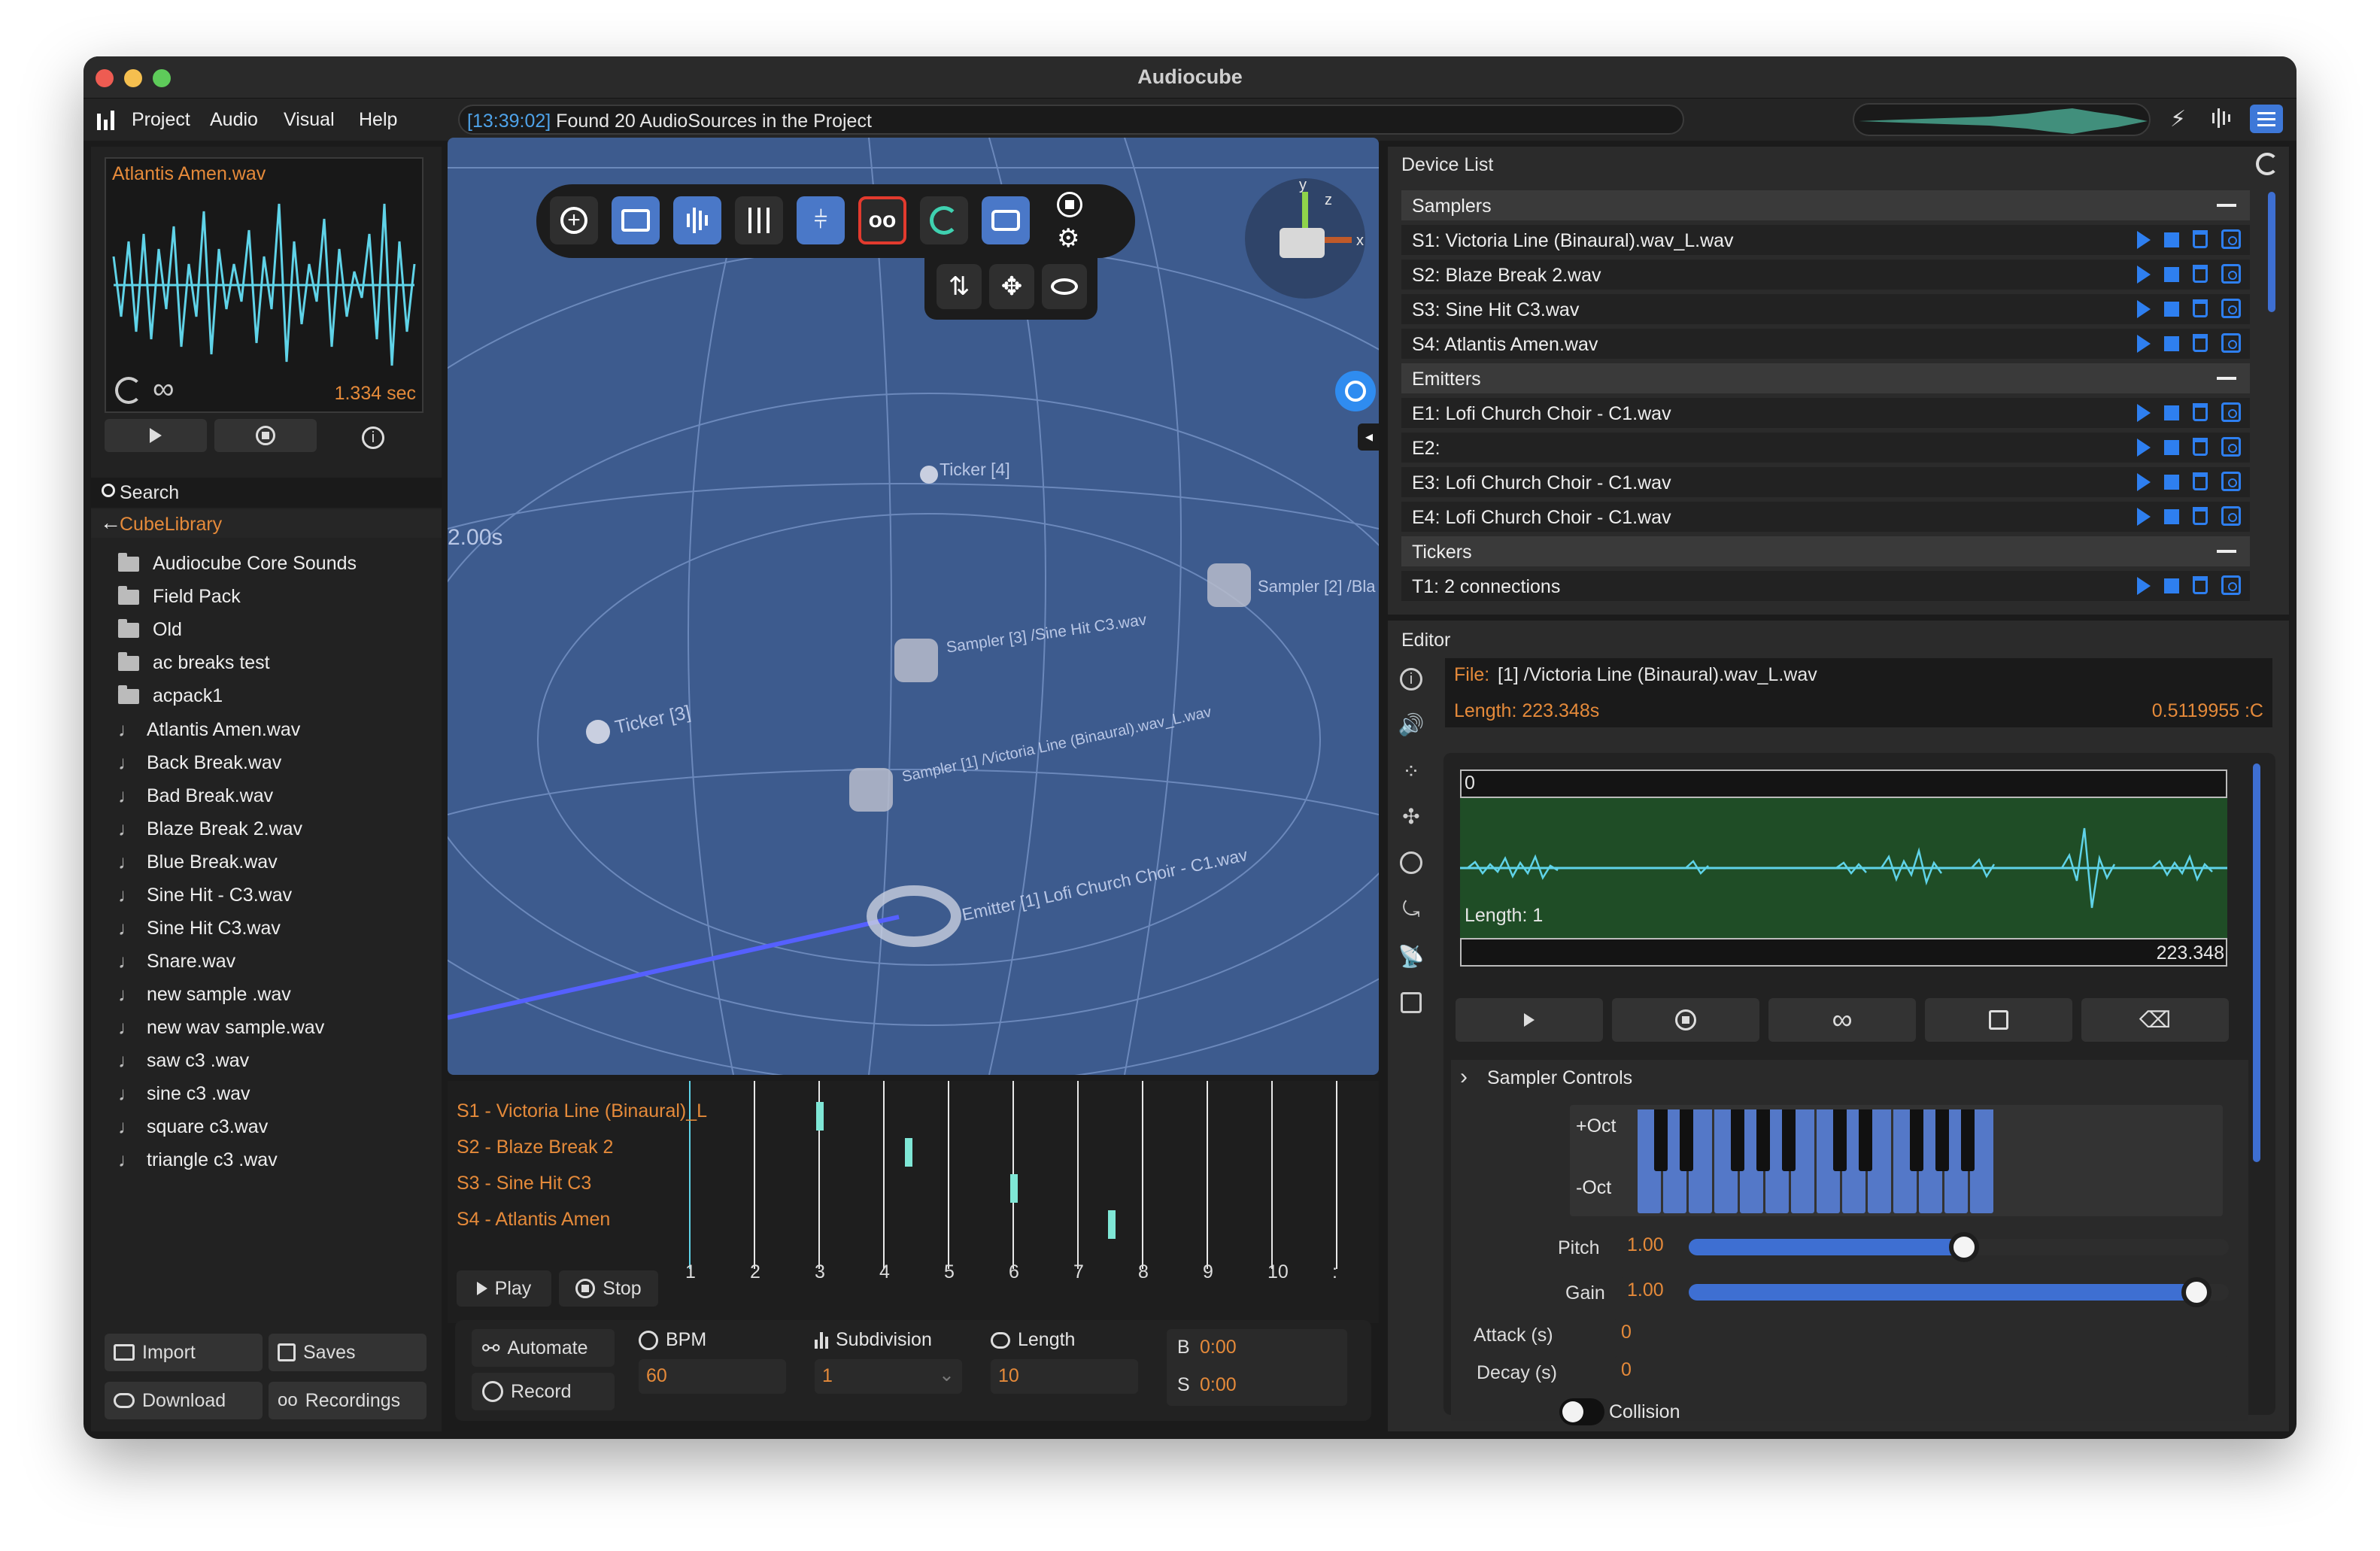  What do you see at coordinates (309, 120) in the screenshot?
I see `menu-visual: Visual` at bounding box center [309, 120].